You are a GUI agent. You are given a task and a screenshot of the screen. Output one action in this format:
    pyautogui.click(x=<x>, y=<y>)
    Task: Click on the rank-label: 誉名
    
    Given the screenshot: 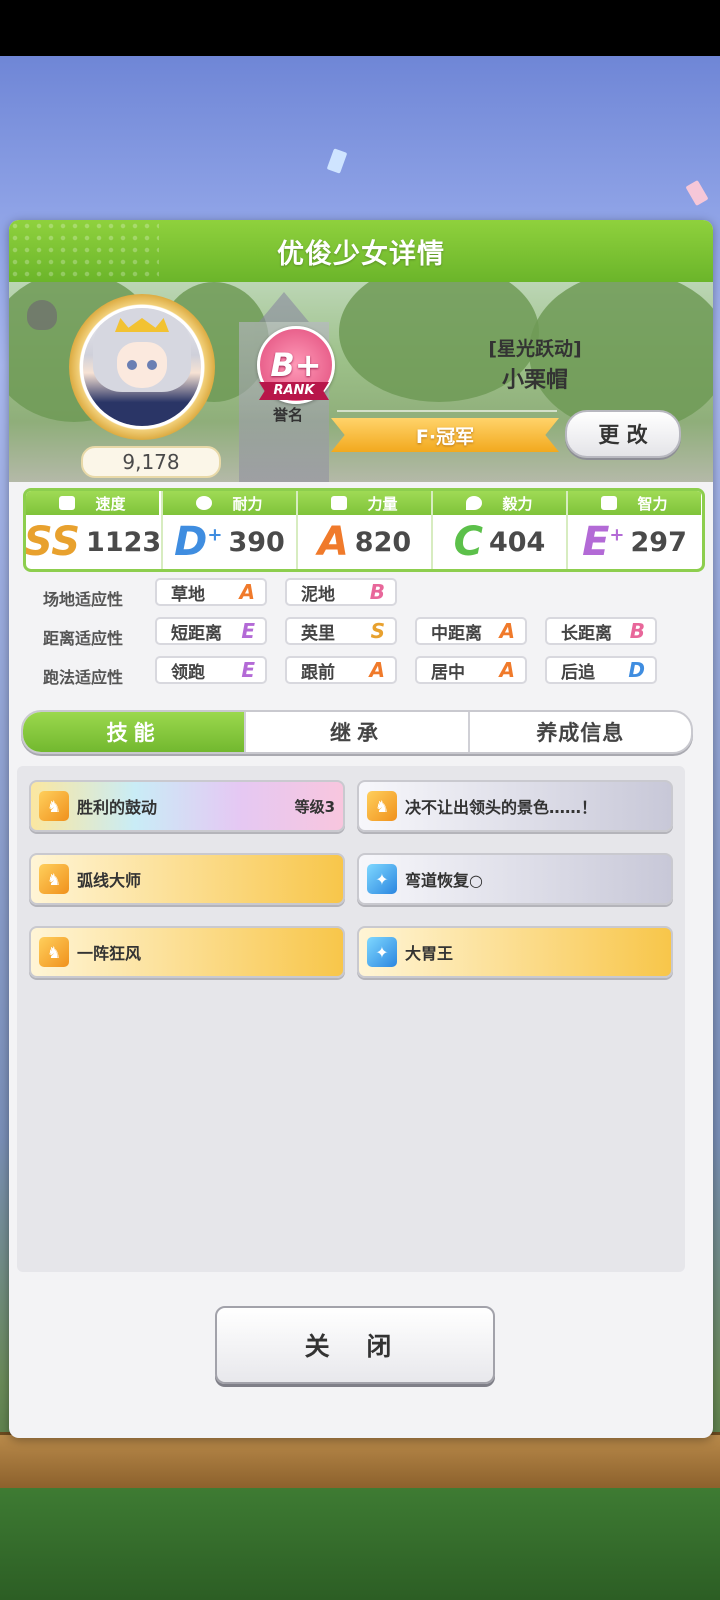 What is the action you would take?
    pyautogui.click(x=288, y=415)
    